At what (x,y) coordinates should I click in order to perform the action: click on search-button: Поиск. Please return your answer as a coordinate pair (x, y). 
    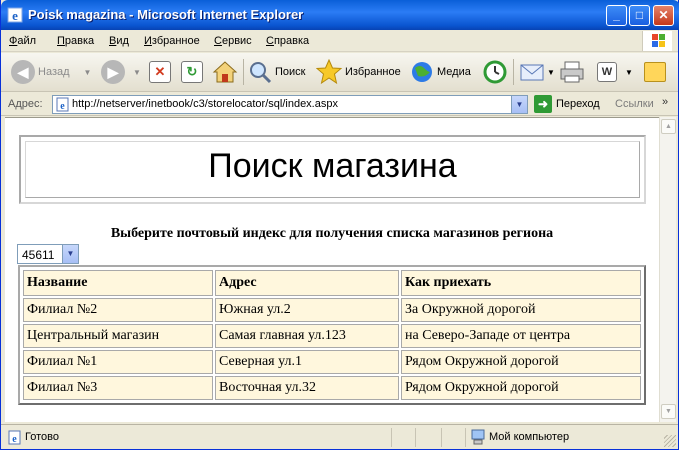
    Looking at the image, I should click on (276, 72).